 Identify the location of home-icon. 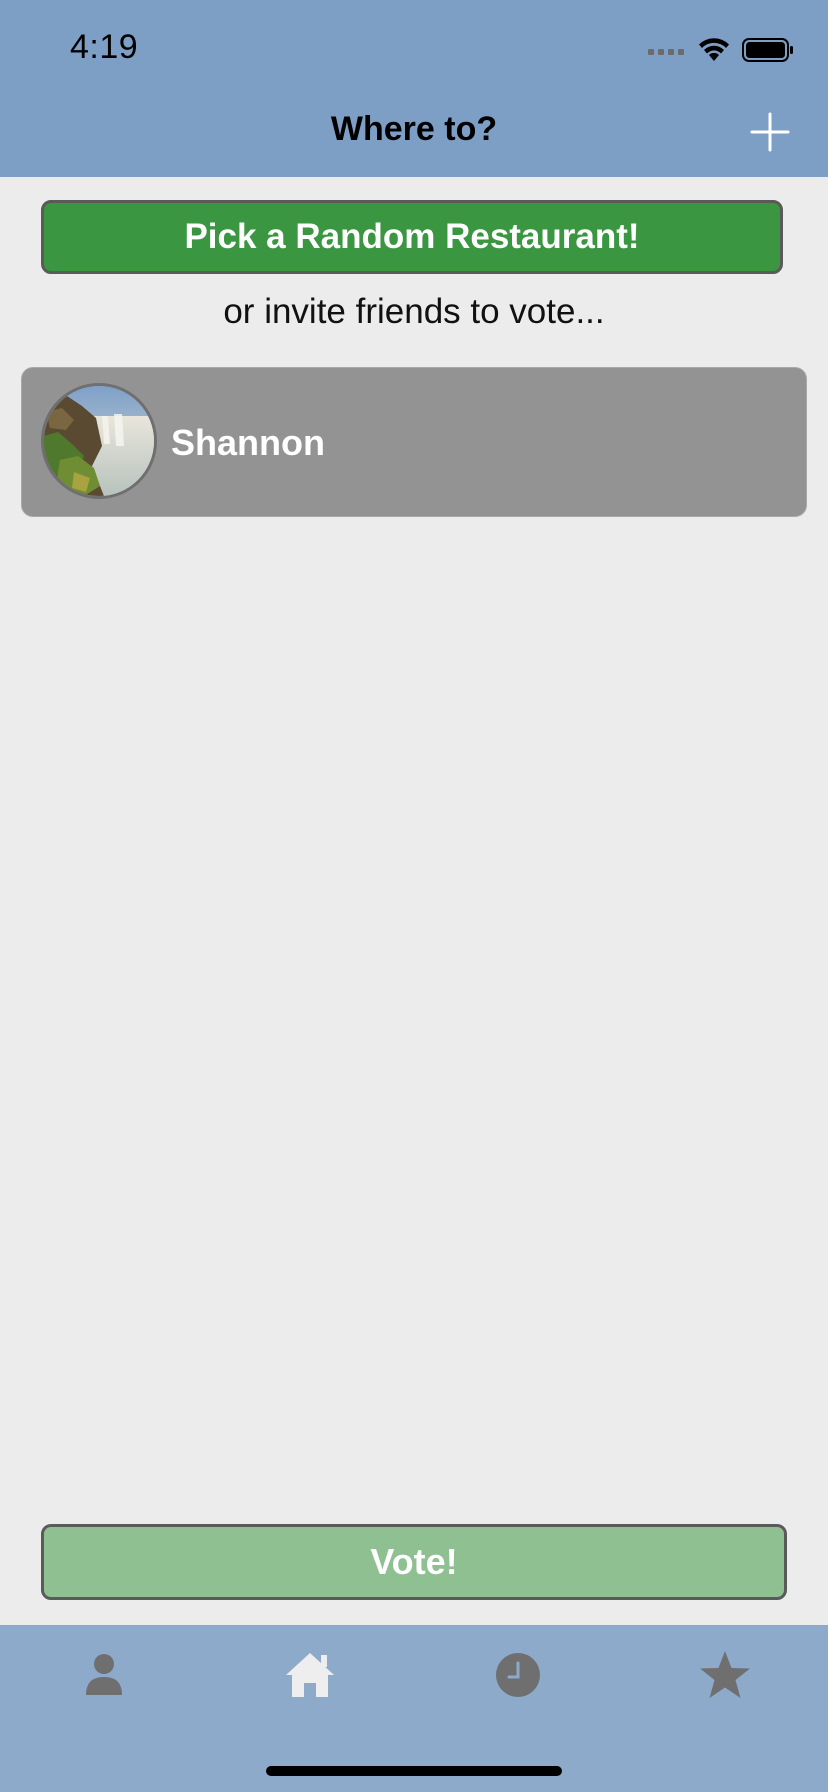
(310, 1675).